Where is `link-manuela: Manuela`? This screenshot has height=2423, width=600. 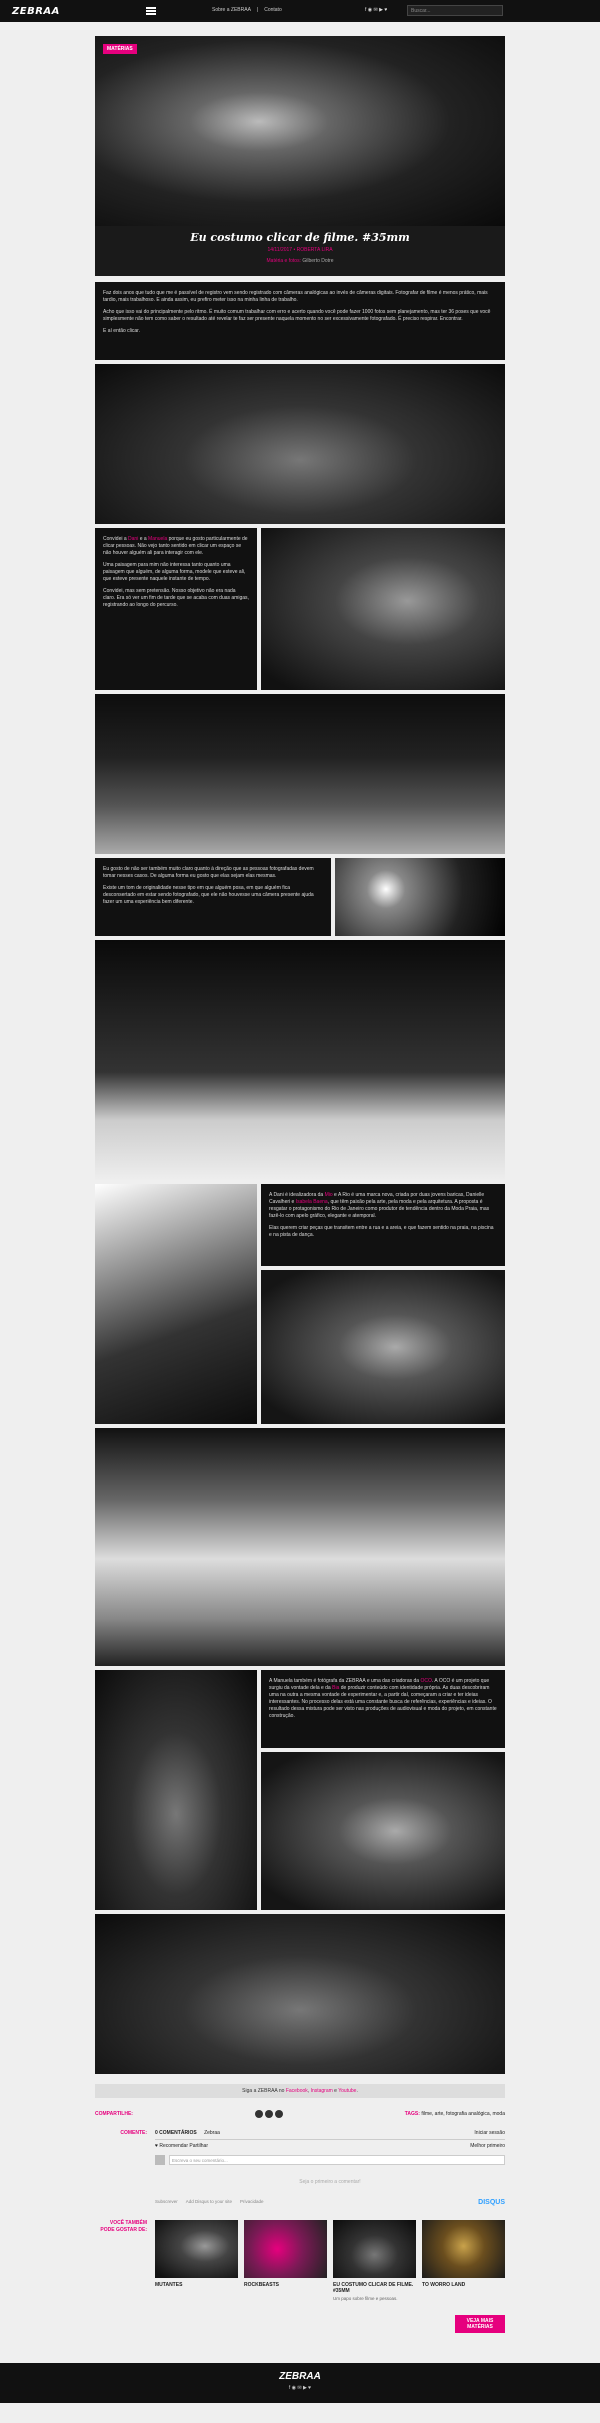
link-manuela: Manuela is located at coordinates (157, 539).